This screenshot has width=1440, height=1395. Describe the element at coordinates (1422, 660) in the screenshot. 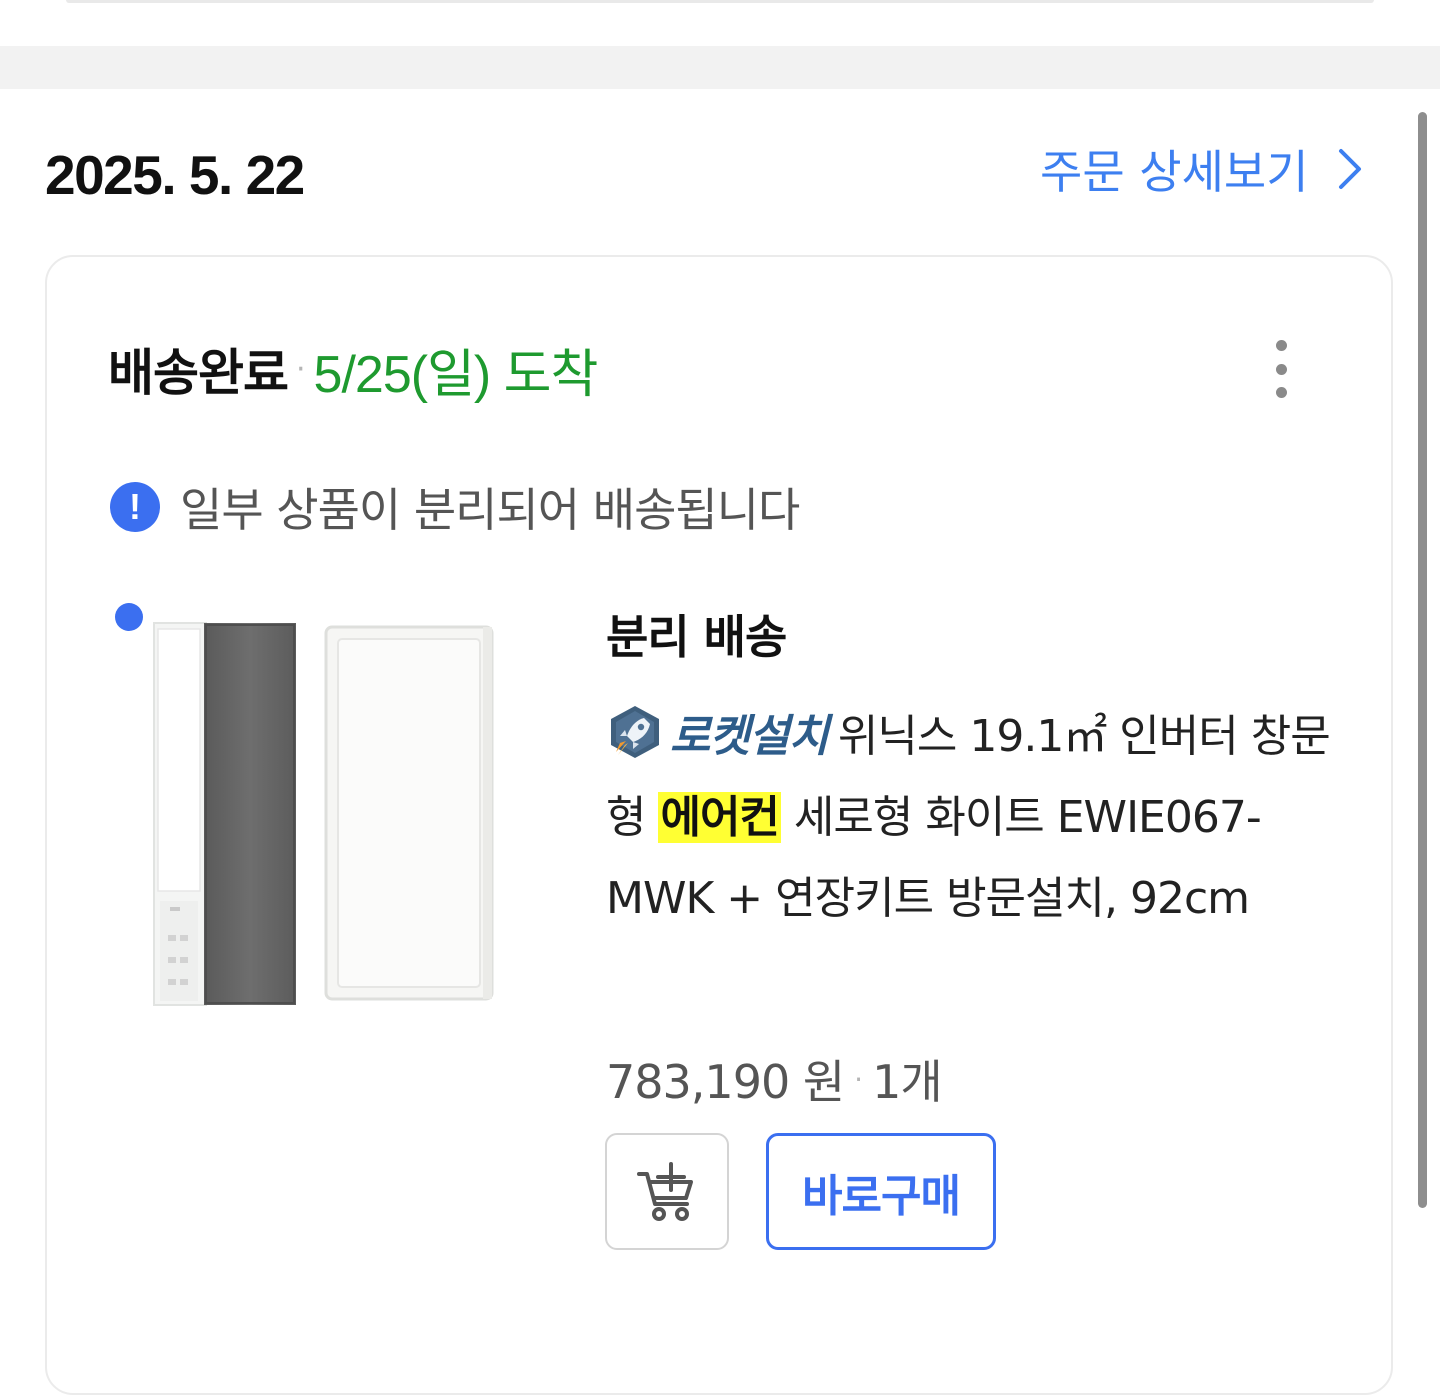

I see `scrollbar` at that location.